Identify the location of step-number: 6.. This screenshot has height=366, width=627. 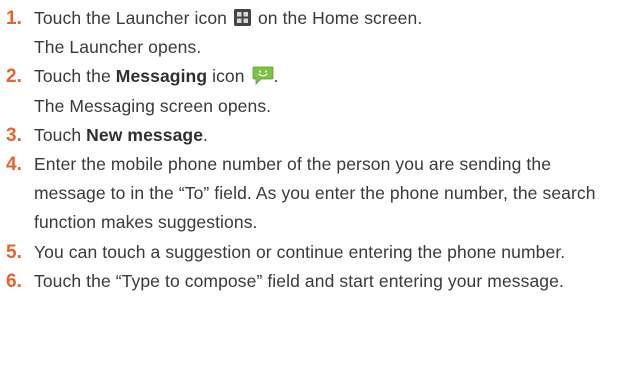
(14, 281).